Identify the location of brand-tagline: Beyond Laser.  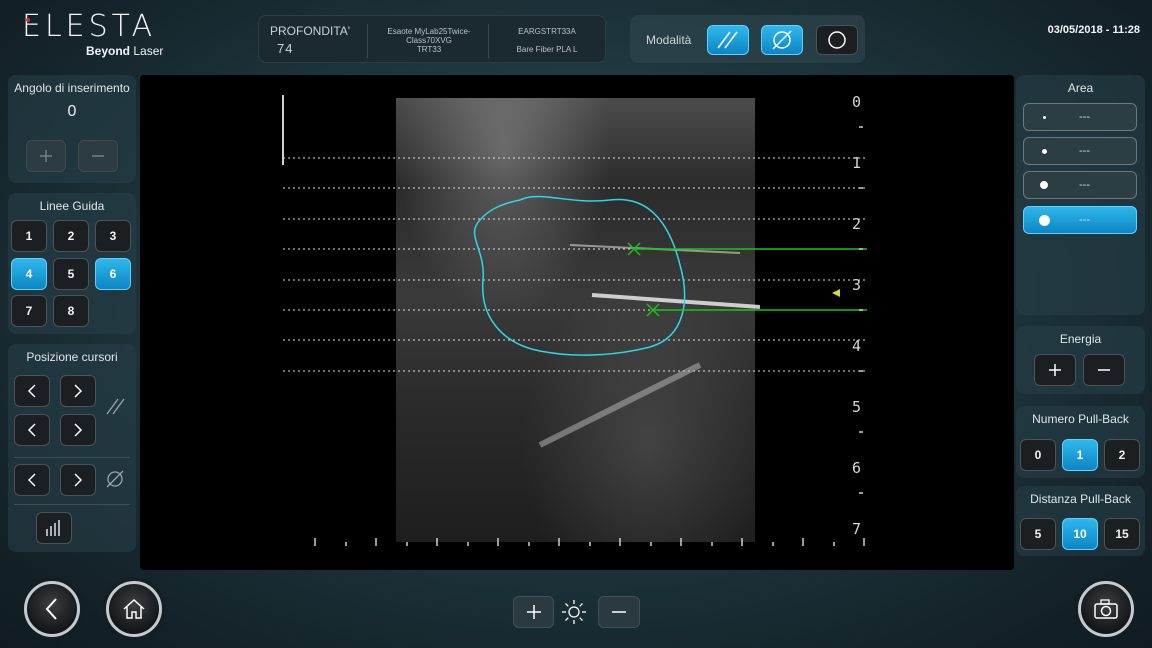
(124, 51).